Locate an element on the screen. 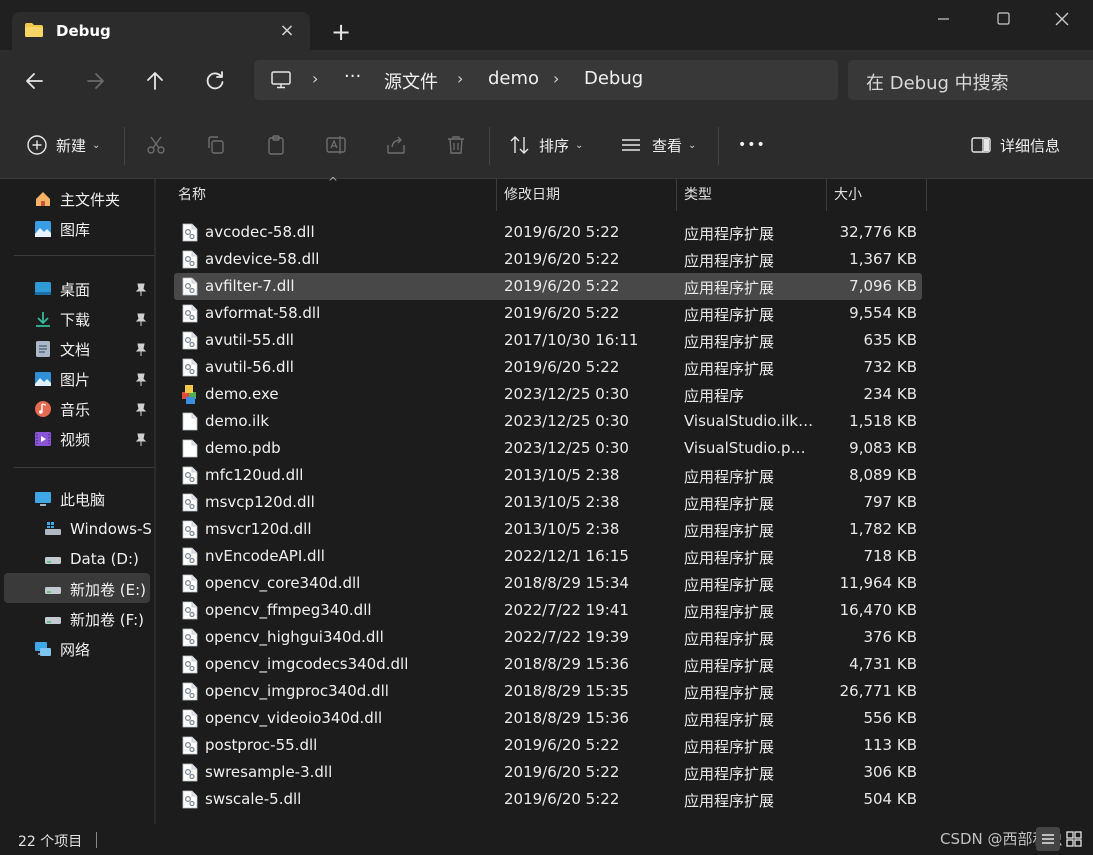 Image resolution: width=1093 pixels, height=855 pixels. nav-item-drive-f: 新加卷 (F:) is located at coordinates (94, 619).